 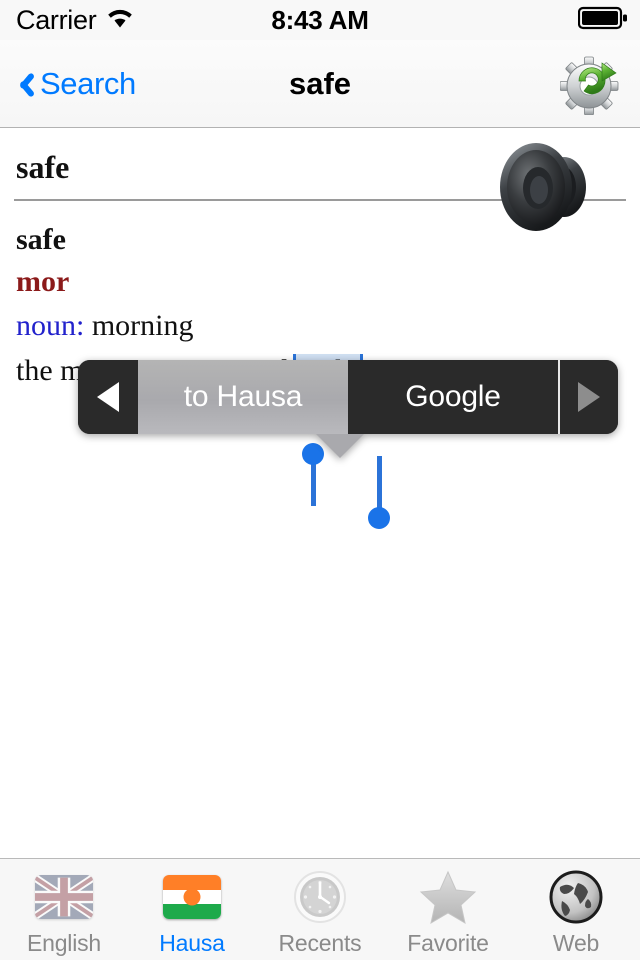 I want to click on tab-english: English, so click(x=64, y=909).